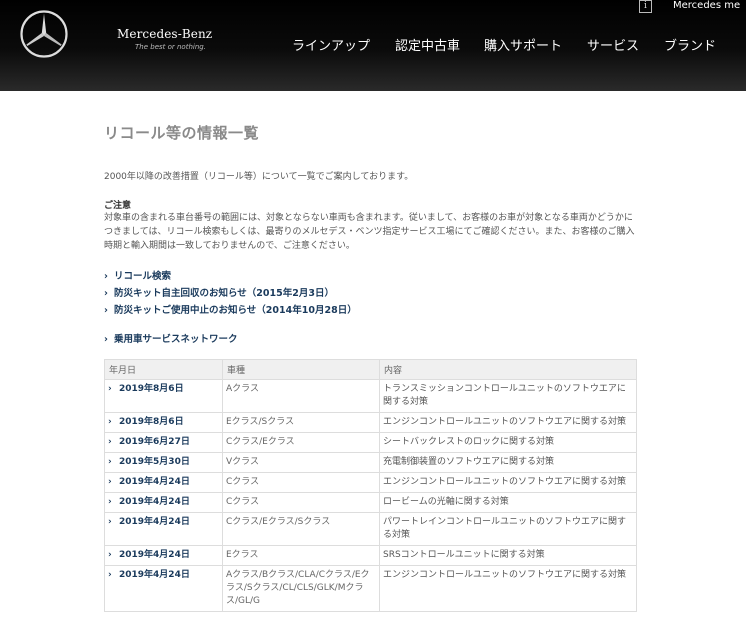  I want to click on row-description: トランスミッションコントロールユニットのソフトウエアに関する対策, so click(508, 396).